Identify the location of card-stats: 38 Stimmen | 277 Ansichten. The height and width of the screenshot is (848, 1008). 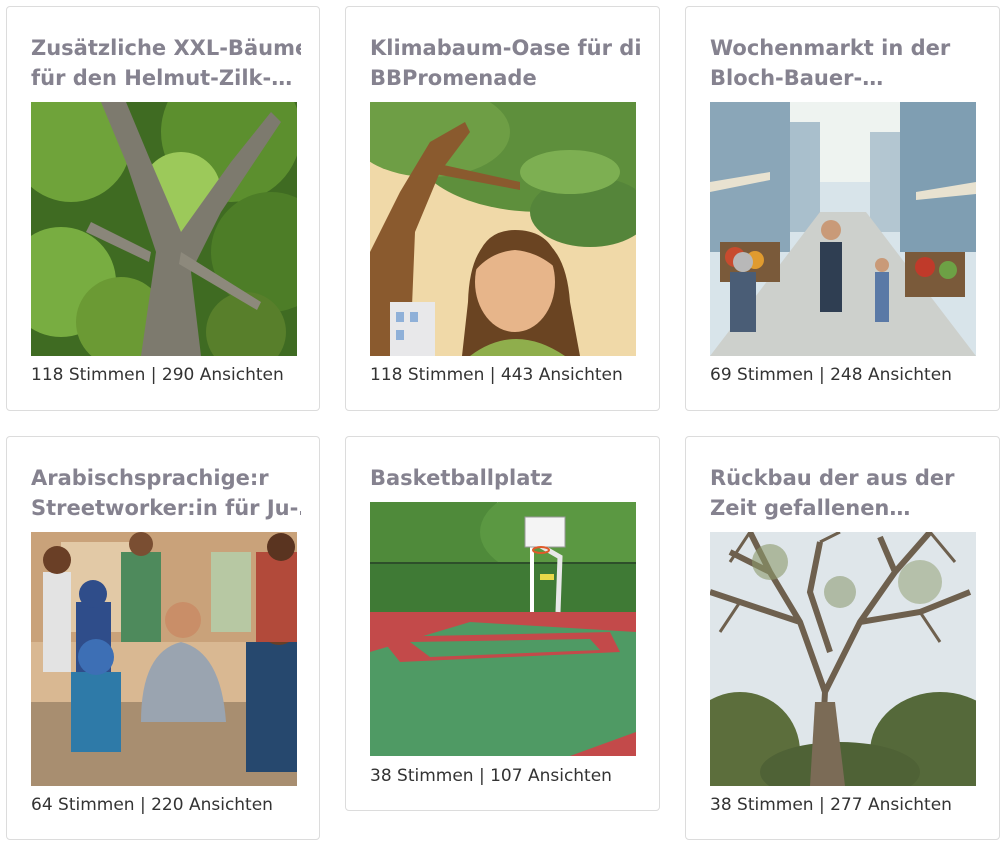
(831, 805).